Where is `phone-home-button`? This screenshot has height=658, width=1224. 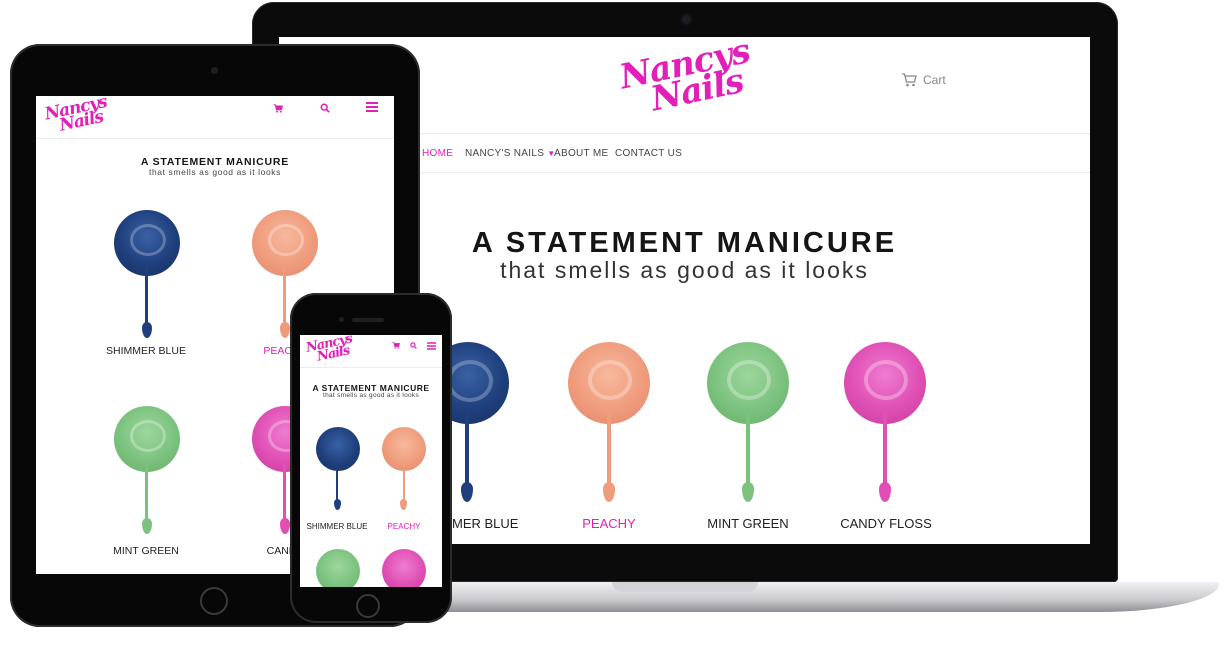
phone-home-button is located at coordinates (368, 606).